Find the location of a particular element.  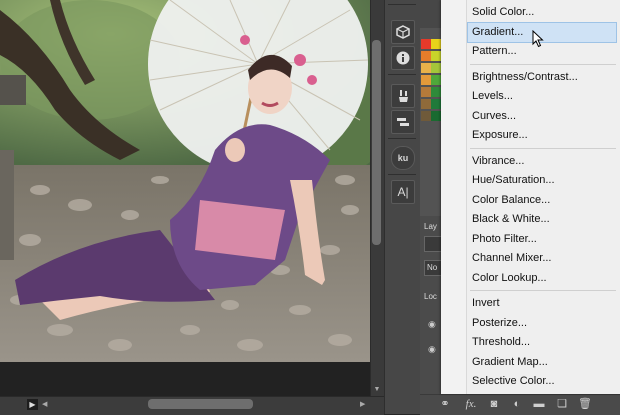

horizontal-scroll-thumb is located at coordinates (200, 404).